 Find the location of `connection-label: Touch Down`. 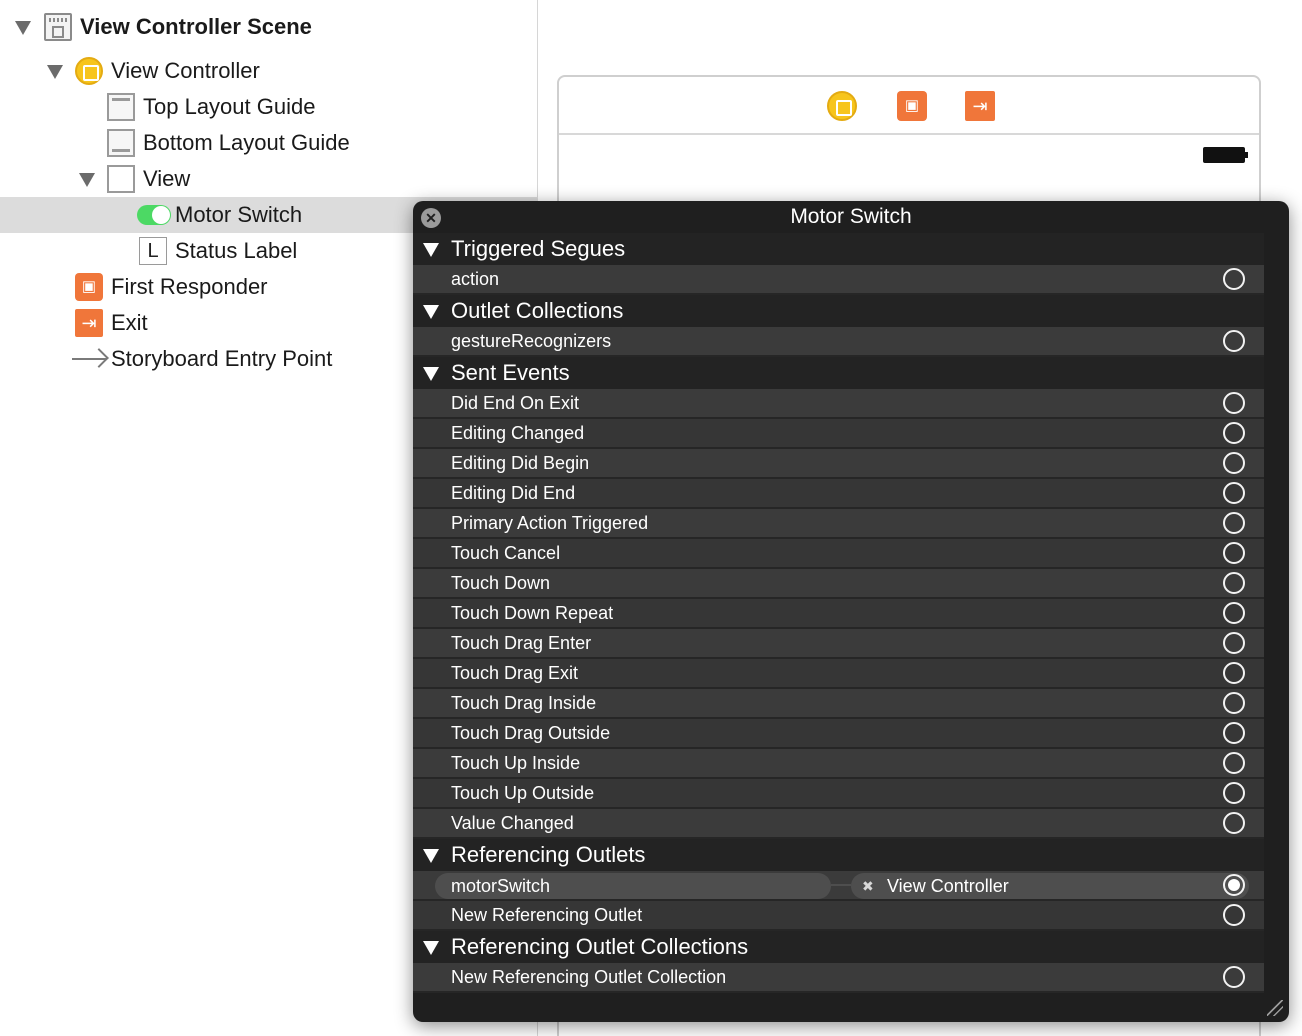

connection-label: Touch Down is located at coordinates (501, 583).